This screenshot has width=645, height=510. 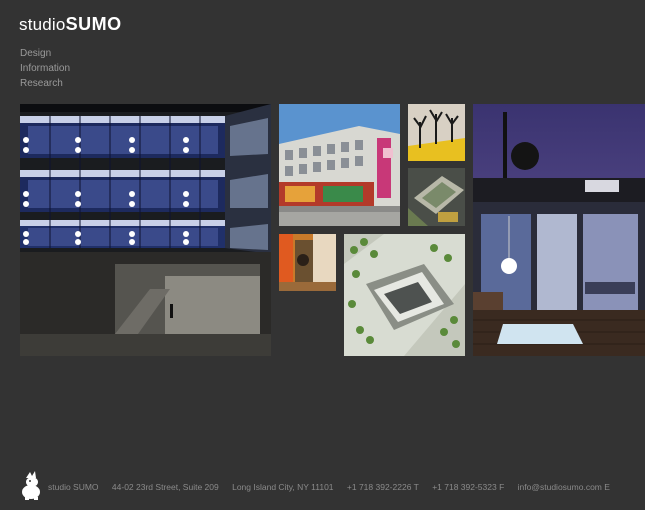 I want to click on footer-fax: +1 718 392-5323 F, so click(x=468, y=487).